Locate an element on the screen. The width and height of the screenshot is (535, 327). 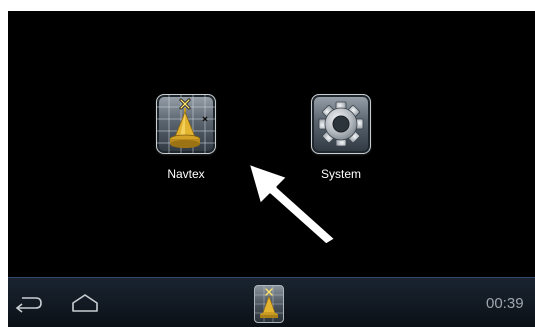
app-navtex: Navtex is located at coordinates (186, 142).